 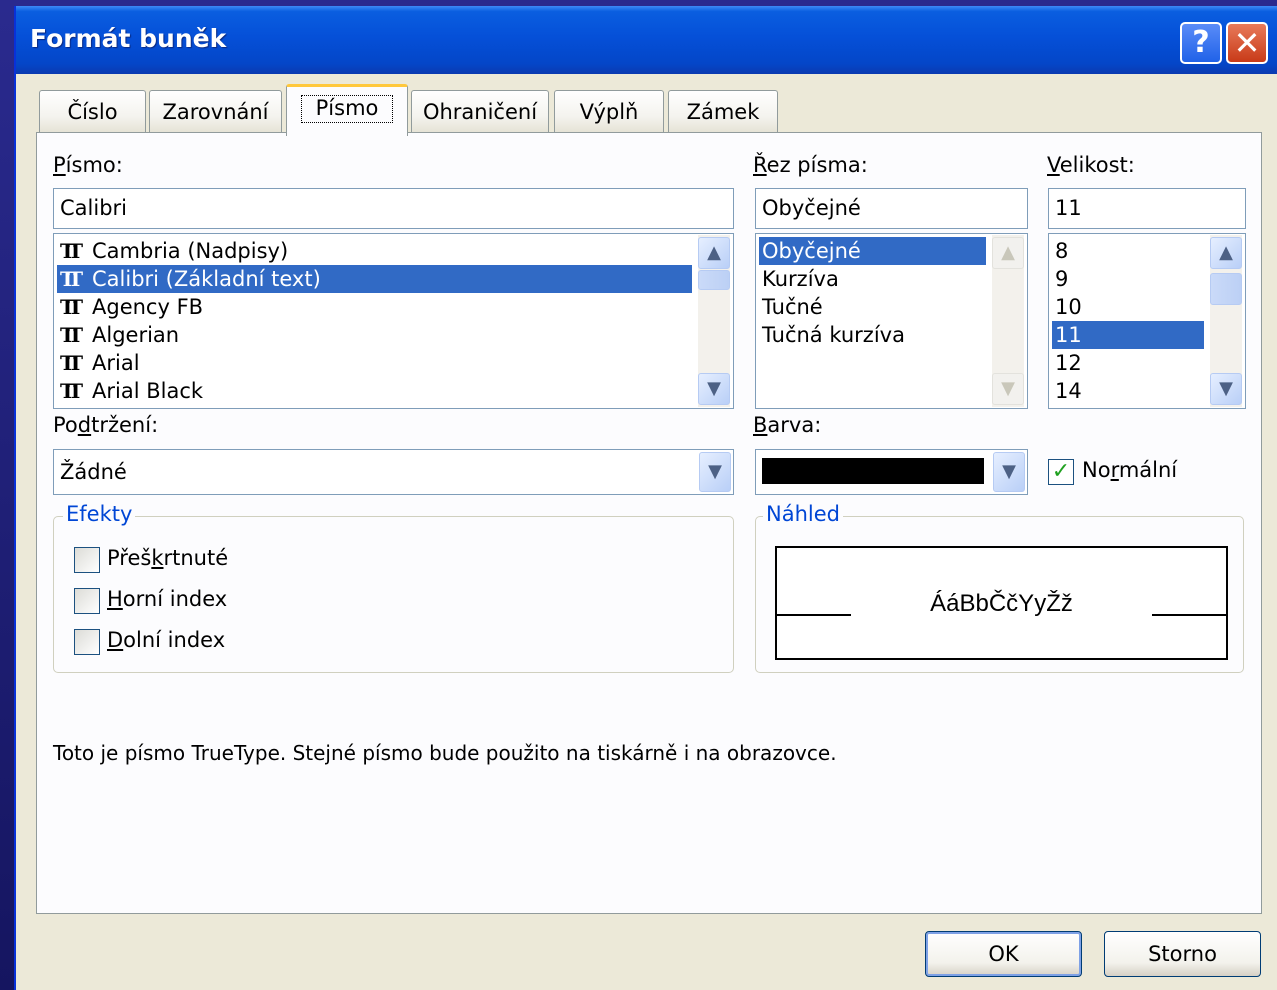 I want to click on color-swatch, so click(x=873, y=471).